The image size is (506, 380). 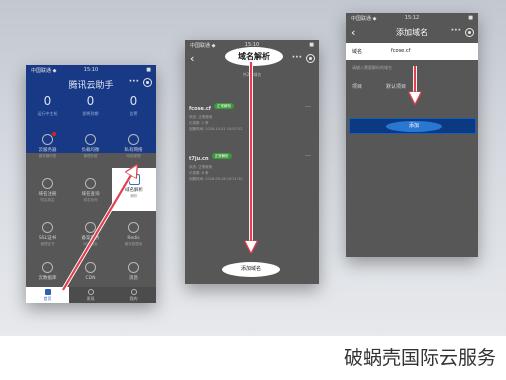 What do you see at coordinates (412, 51) in the screenshot?
I see `domain-field: 域名 fcose.cf` at bounding box center [412, 51].